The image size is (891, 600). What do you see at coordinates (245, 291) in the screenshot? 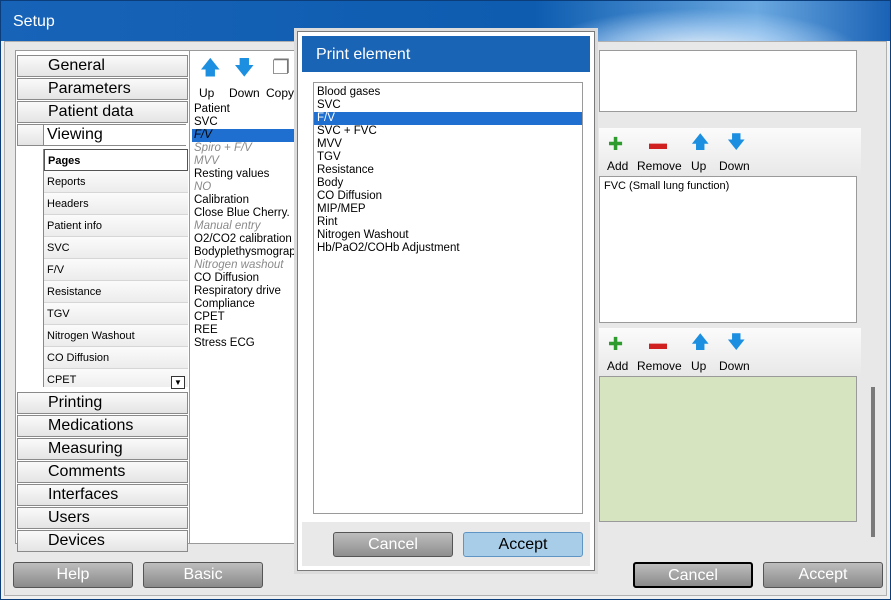
I see `page-list-item: Respiratory drive` at bounding box center [245, 291].